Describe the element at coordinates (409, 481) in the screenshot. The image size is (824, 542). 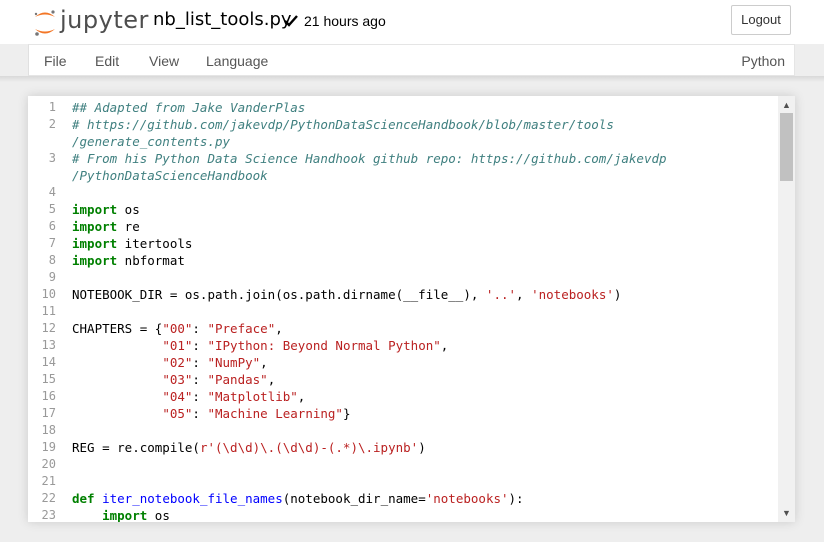
I see `code-line: 21` at that location.